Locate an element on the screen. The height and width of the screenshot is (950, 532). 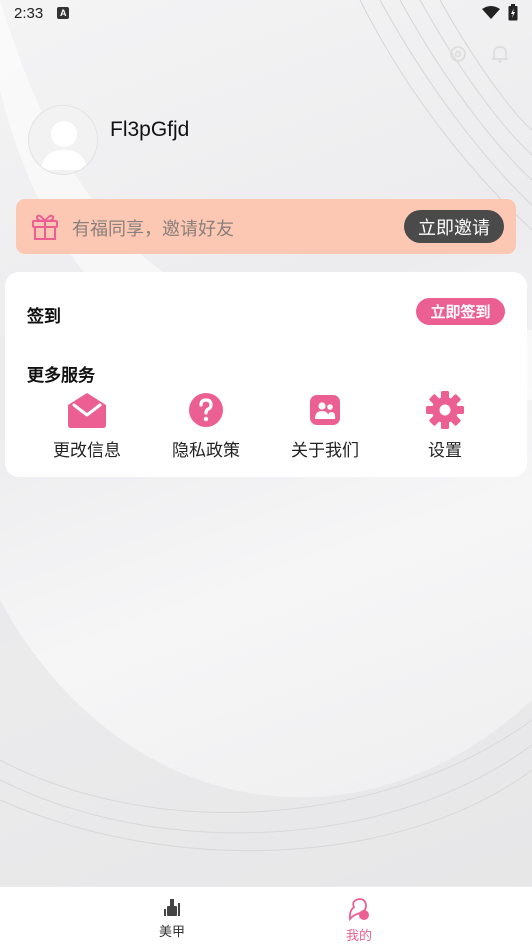
status-bar: 2:33 A is located at coordinates (266, 13).